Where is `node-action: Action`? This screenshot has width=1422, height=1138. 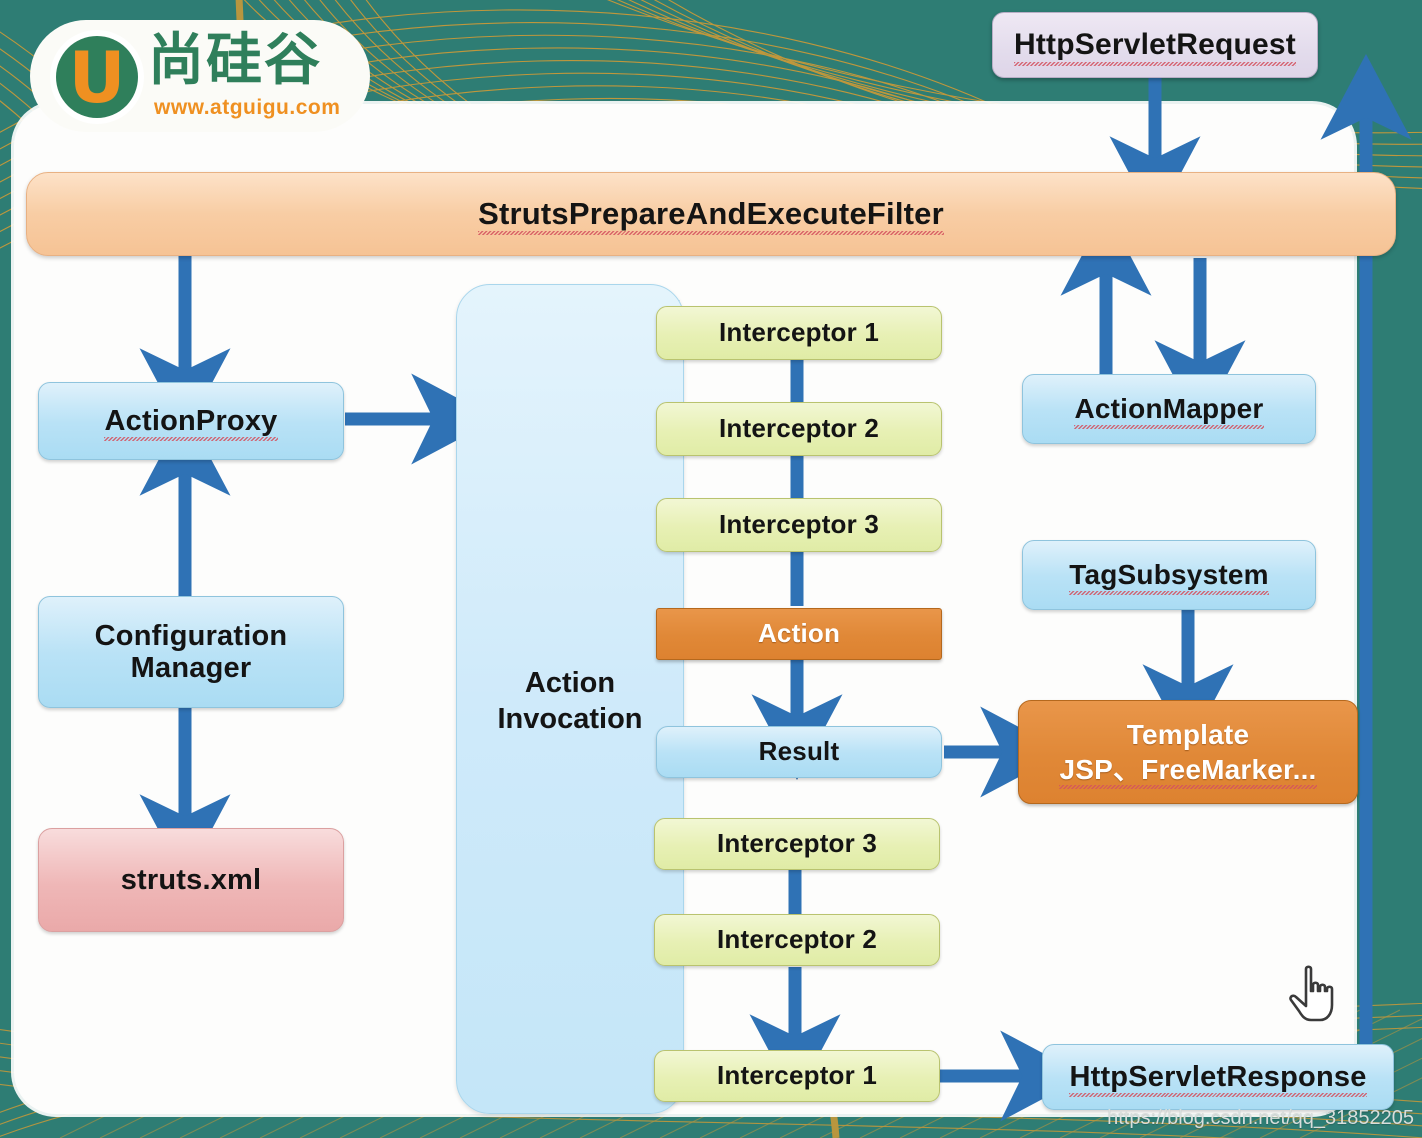 node-action: Action is located at coordinates (799, 634).